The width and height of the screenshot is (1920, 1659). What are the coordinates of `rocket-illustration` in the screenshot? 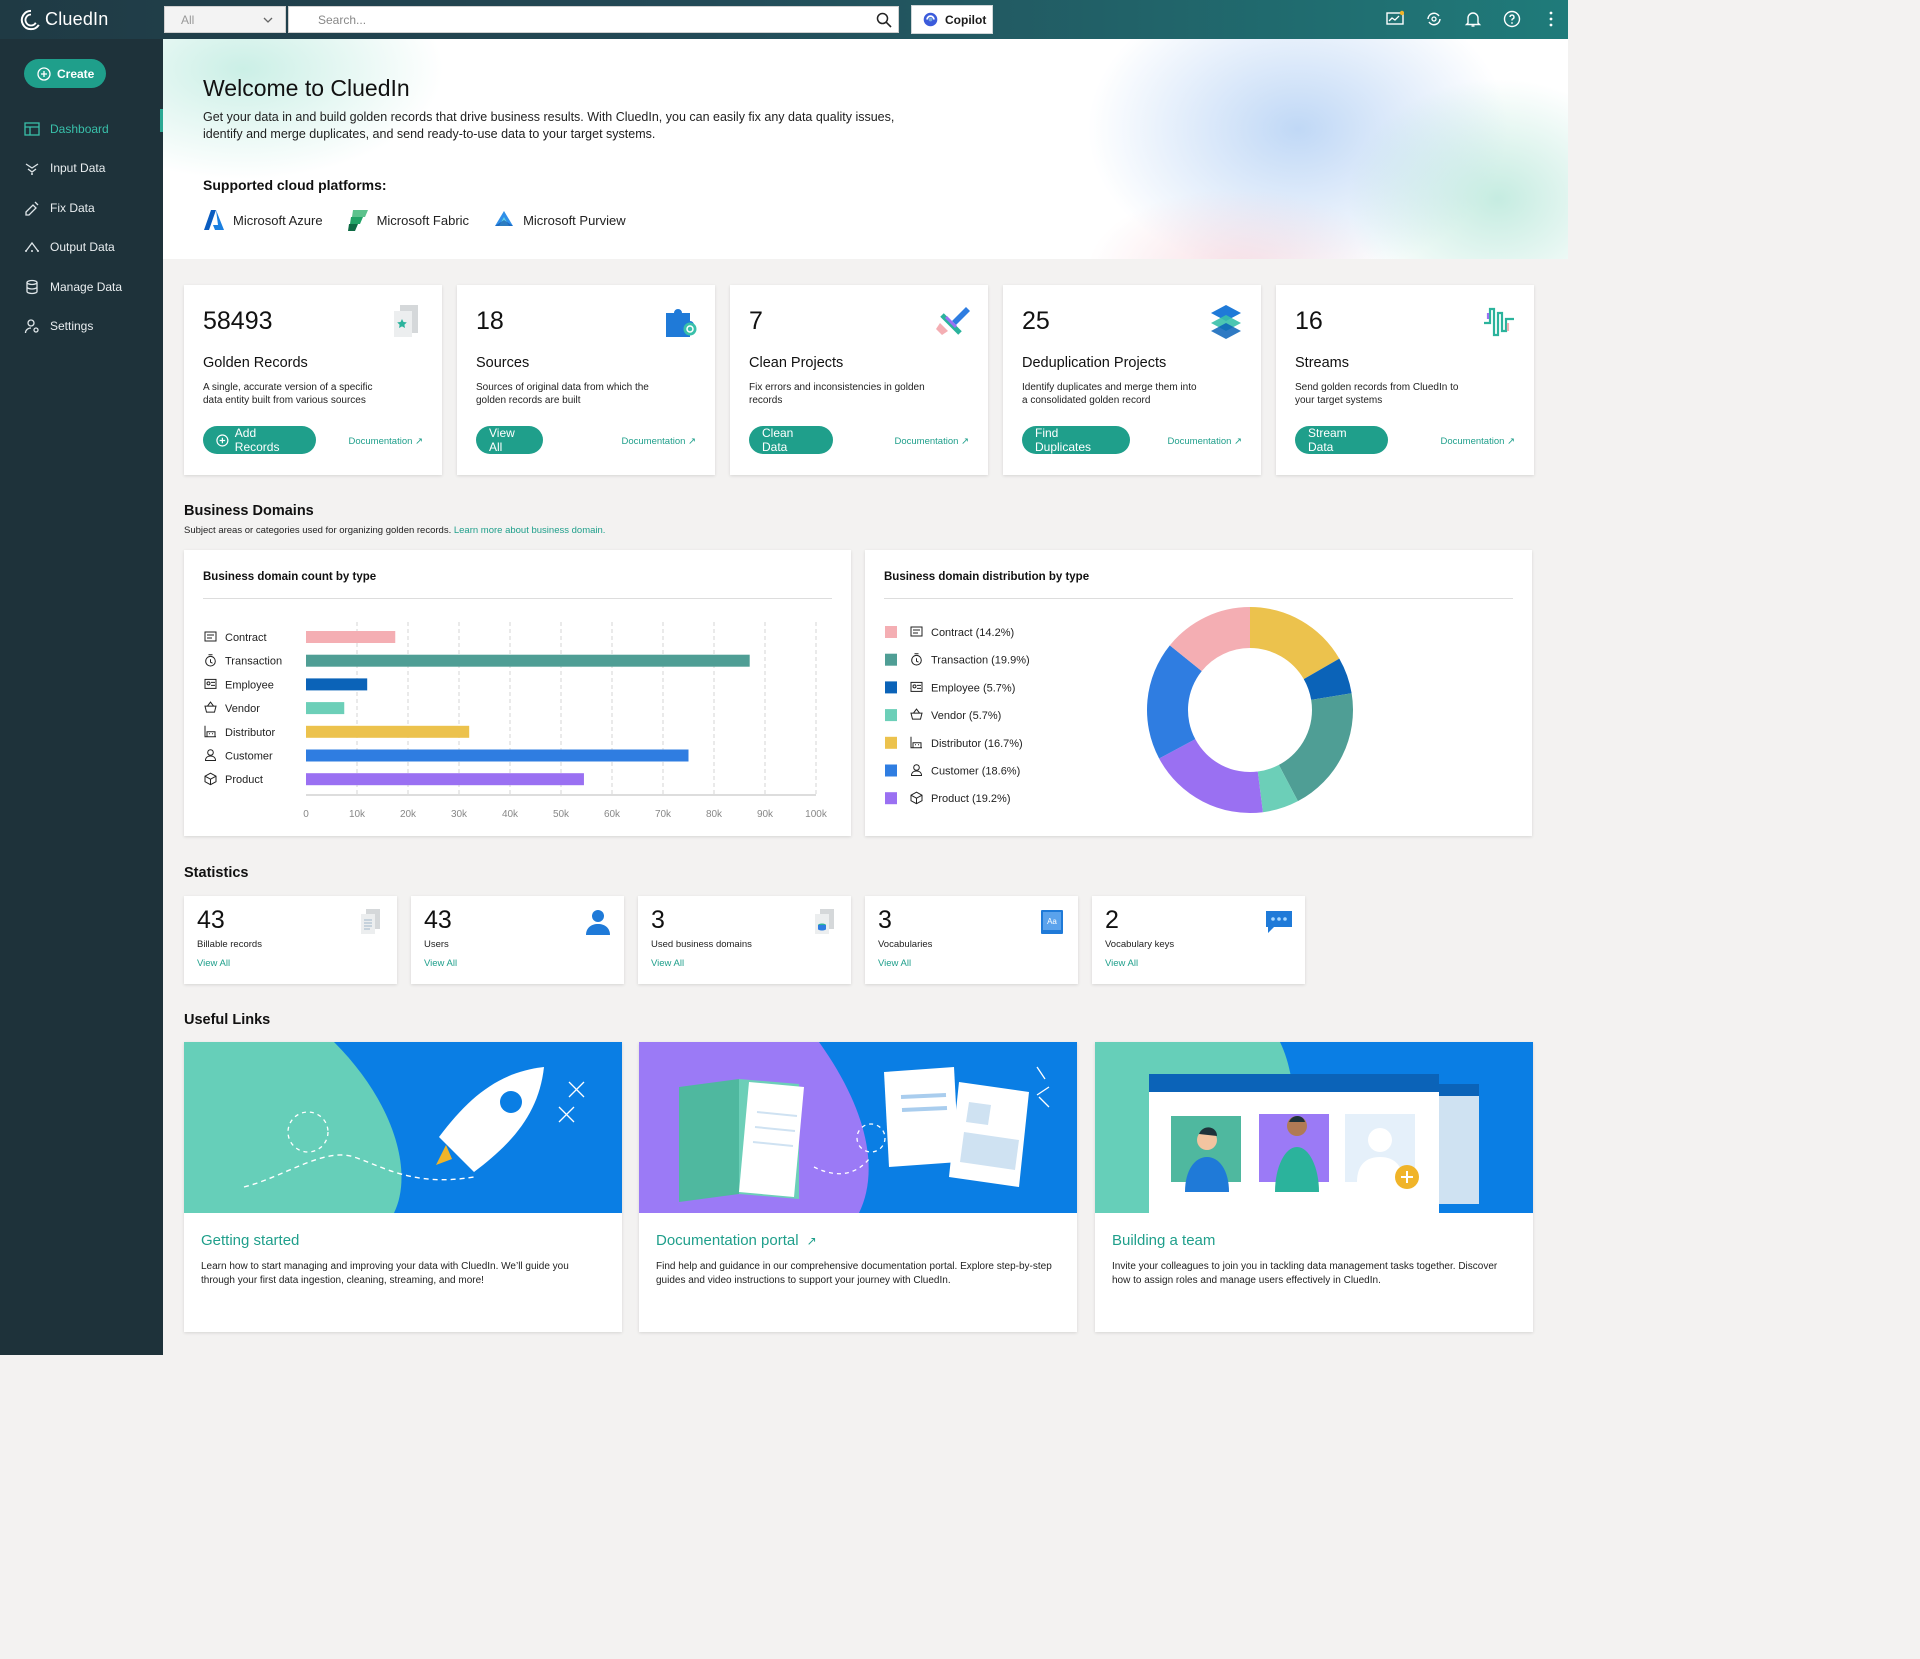 It's located at (403, 1127).